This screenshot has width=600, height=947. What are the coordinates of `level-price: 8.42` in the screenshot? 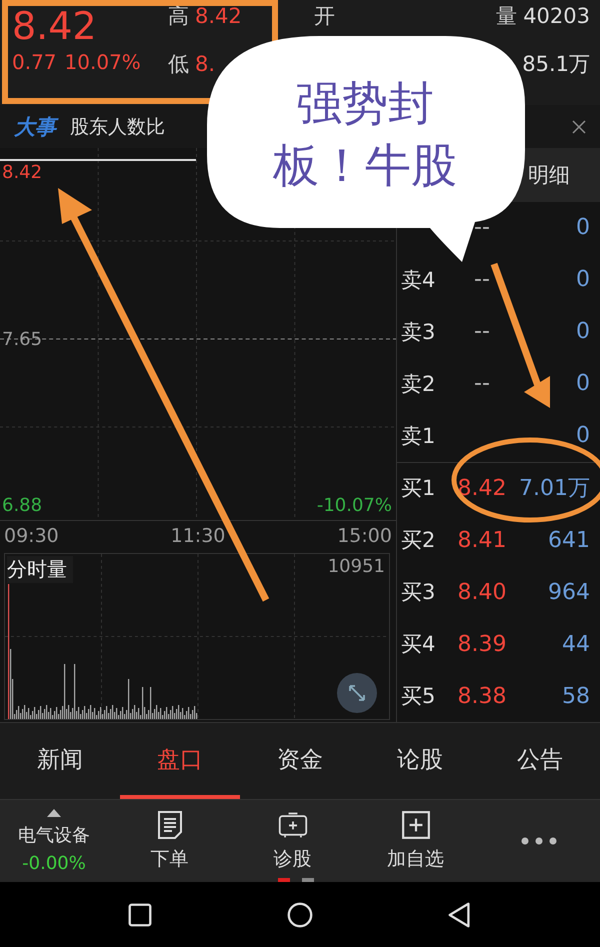 It's located at (482, 488).